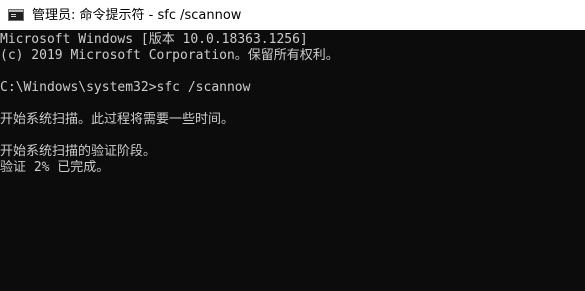  I want to click on cmd-icon, so click(16, 15).